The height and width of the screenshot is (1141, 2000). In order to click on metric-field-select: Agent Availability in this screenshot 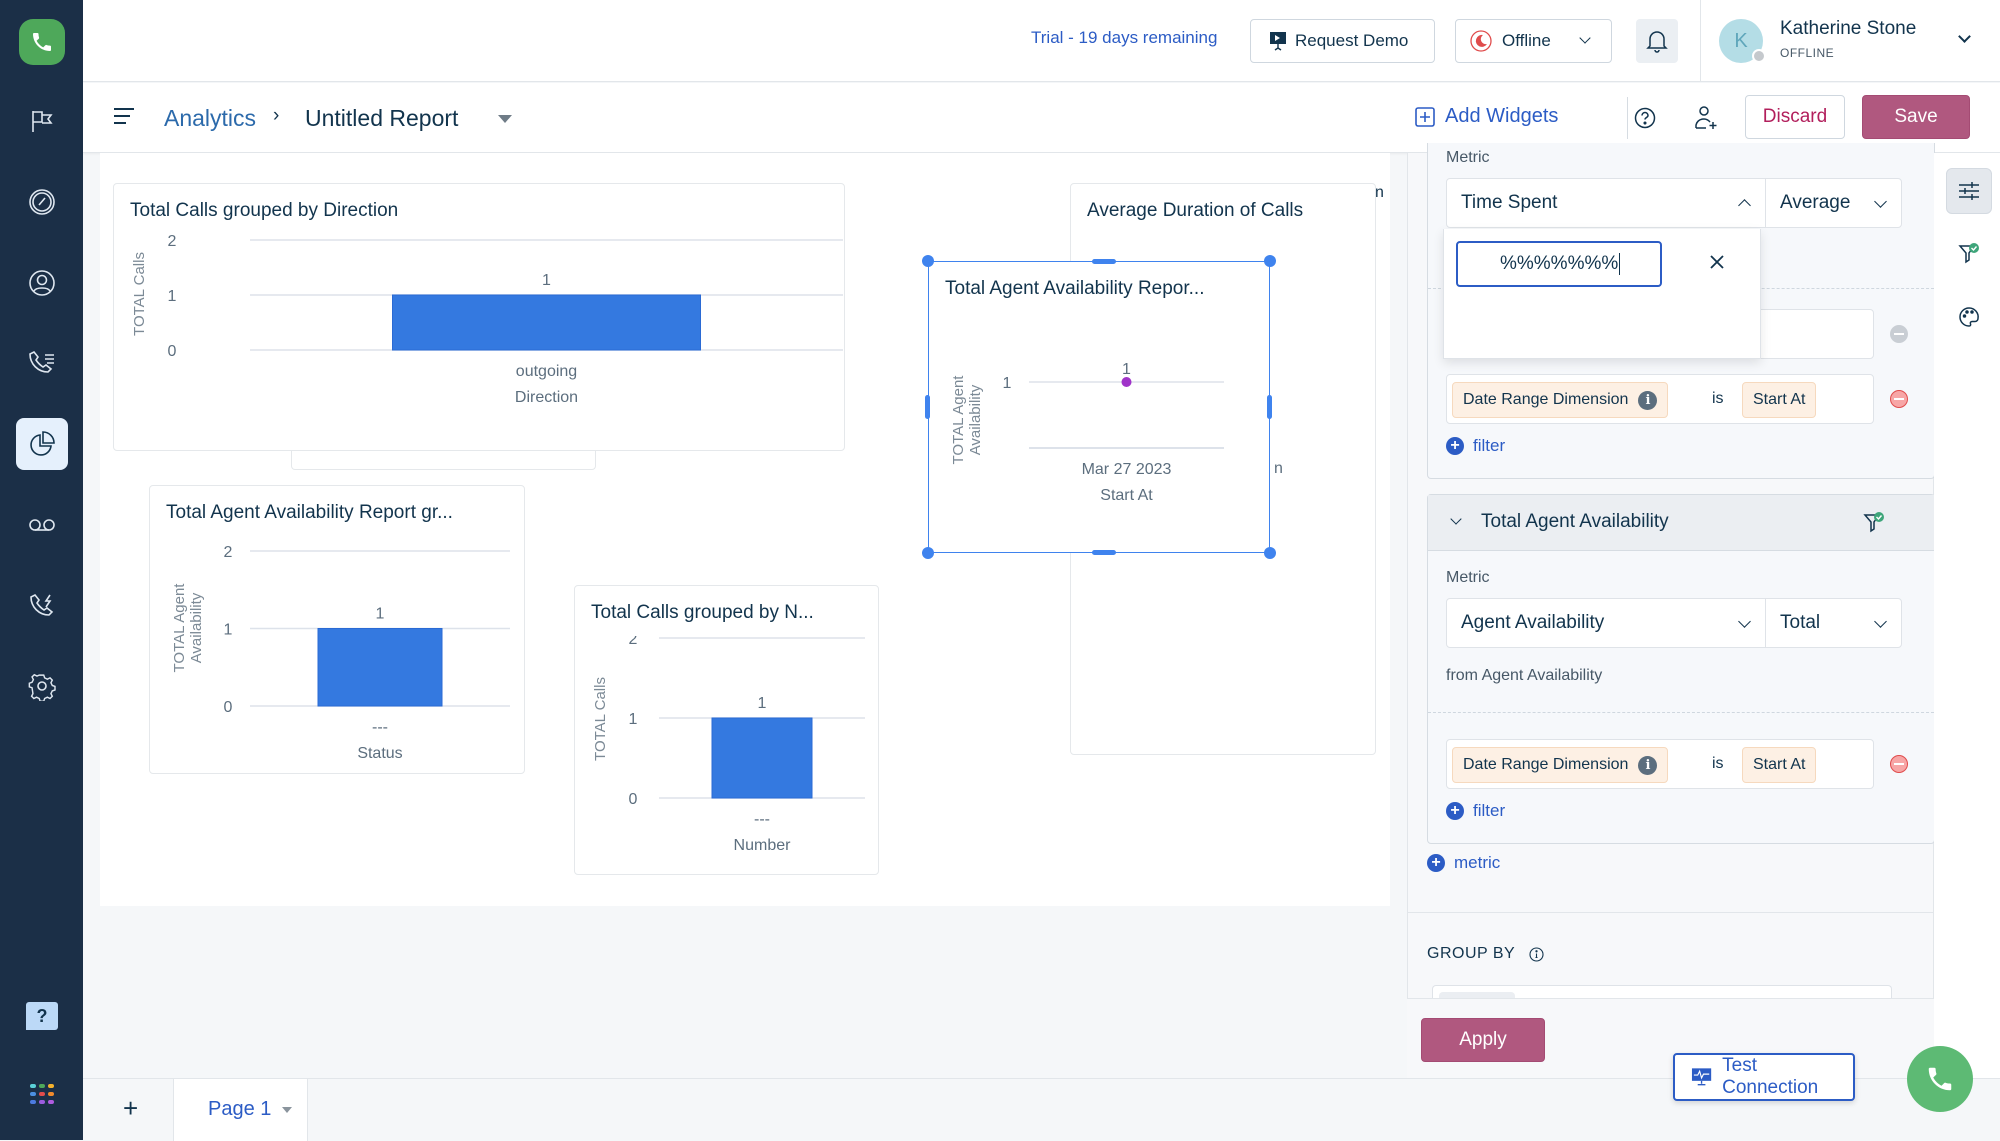, I will do `click(1606, 623)`.